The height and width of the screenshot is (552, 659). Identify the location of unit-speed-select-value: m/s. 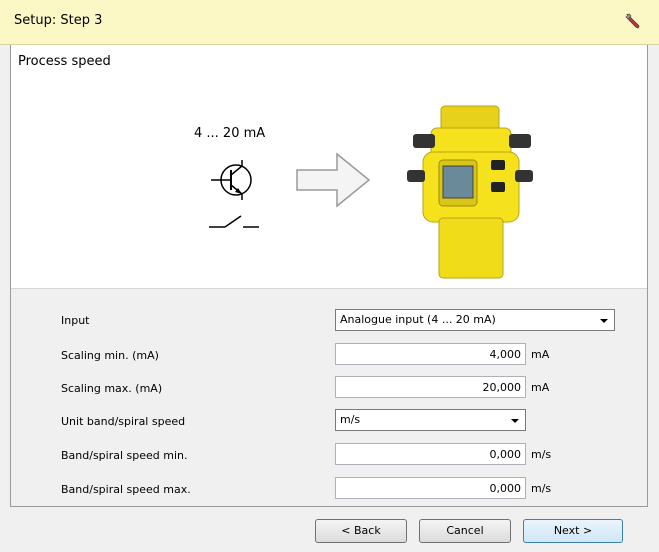
(350, 419).